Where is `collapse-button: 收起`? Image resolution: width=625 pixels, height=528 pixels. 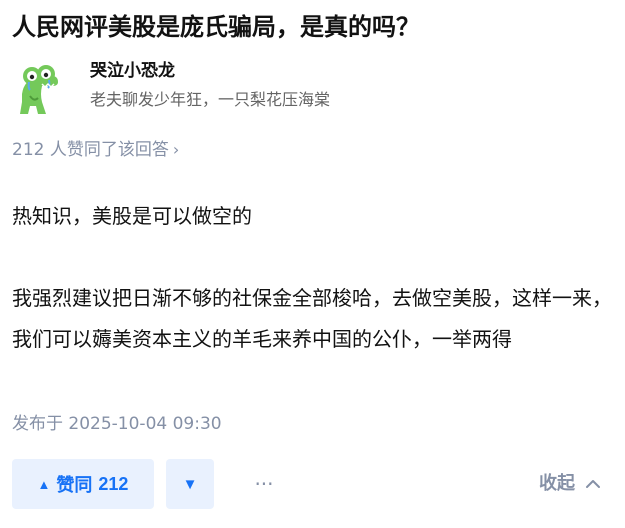
collapse-button: 收起 is located at coordinates (570, 484).